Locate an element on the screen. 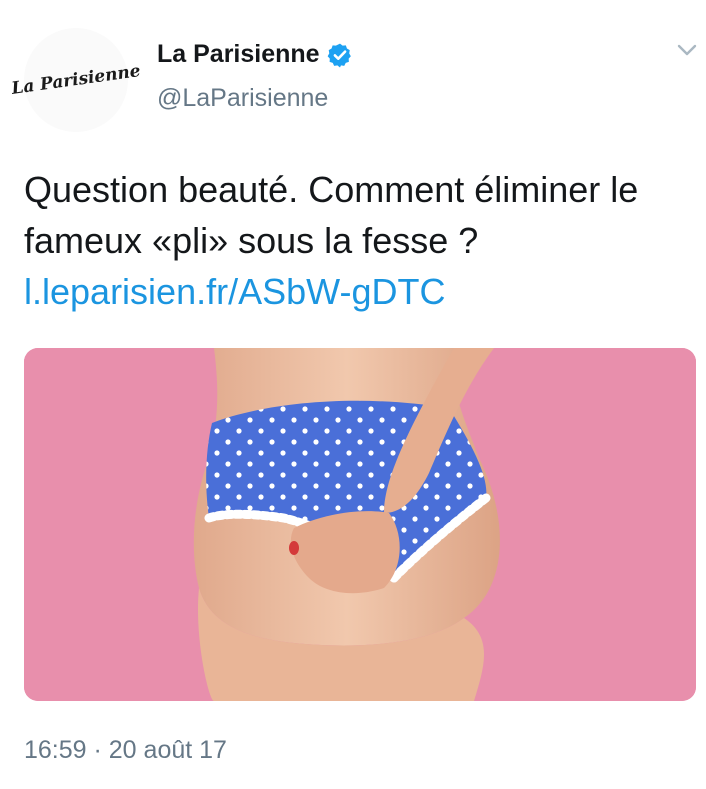  avatar: La Parisienne is located at coordinates (76, 80).